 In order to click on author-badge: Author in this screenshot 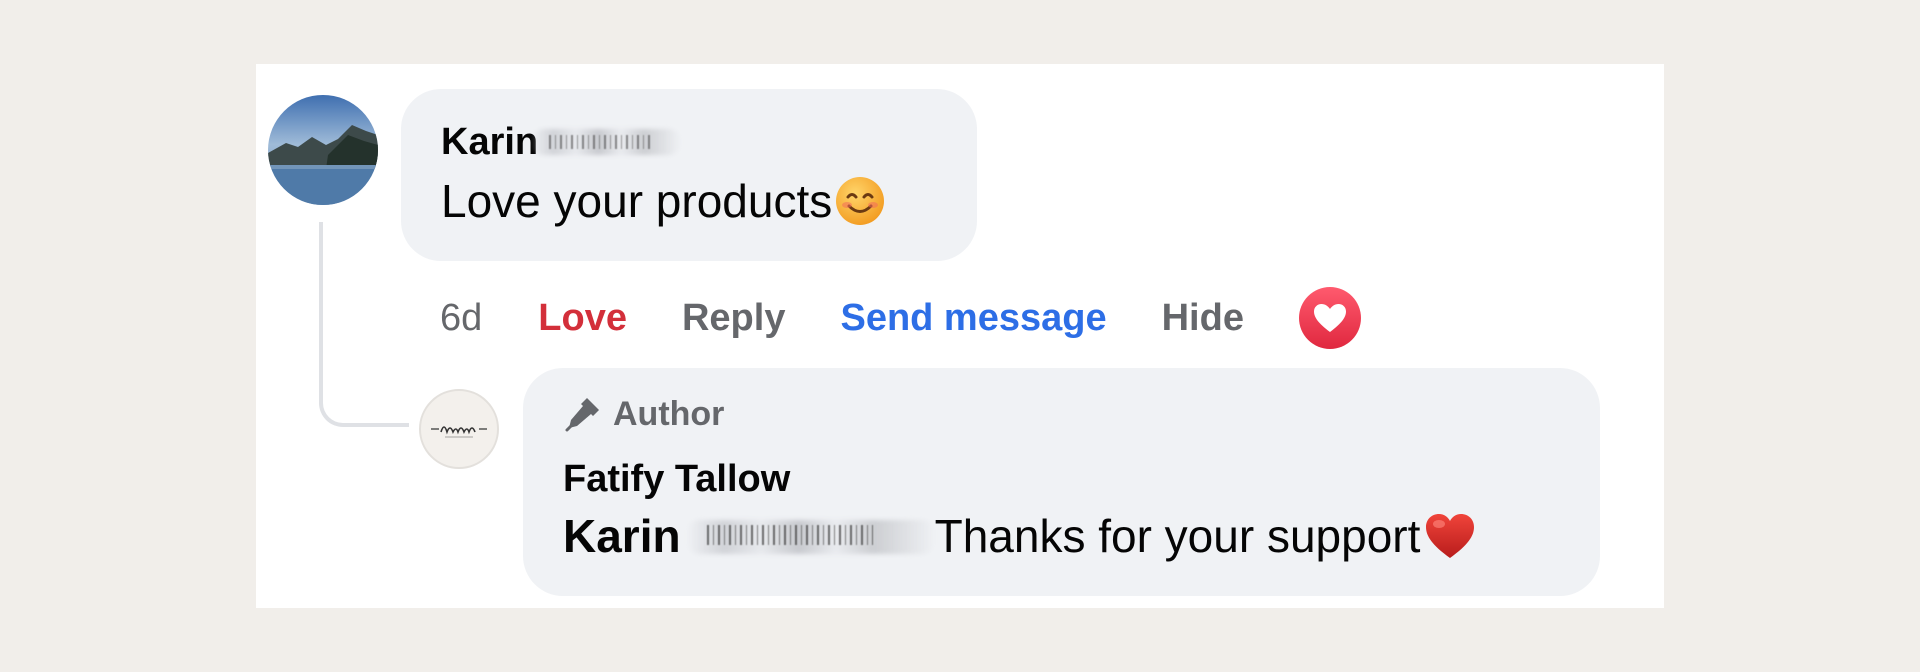, I will do `click(643, 414)`.